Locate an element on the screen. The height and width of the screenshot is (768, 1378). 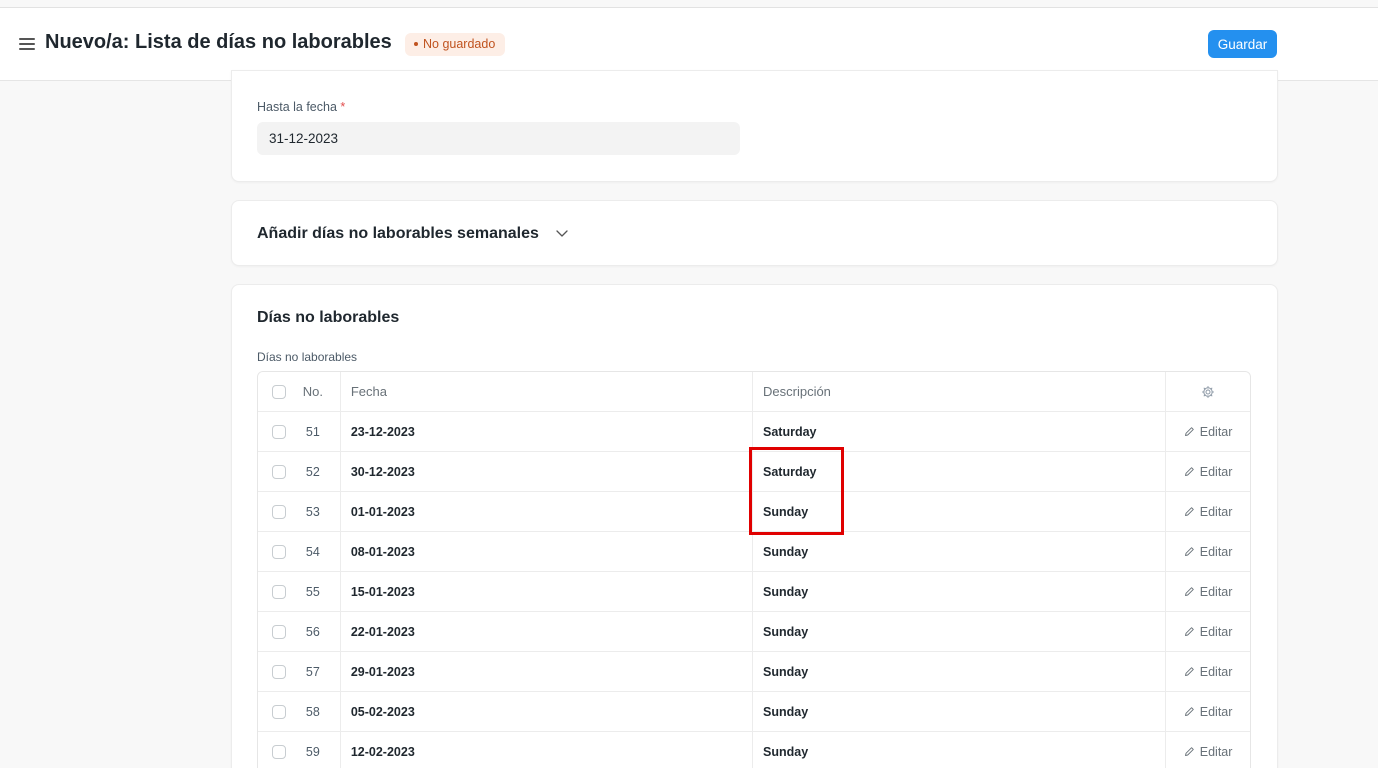
table-row: 58 05-02-2023 Sunday Editar is located at coordinates (754, 712).